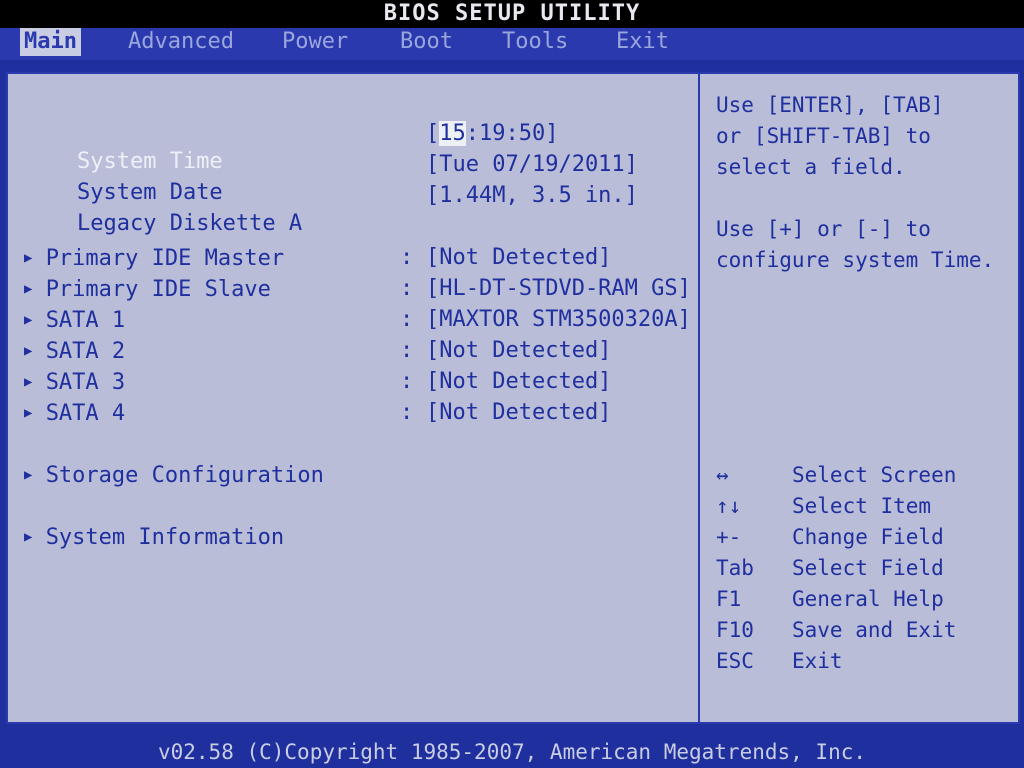 The width and height of the screenshot is (1024, 768). I want to click on key-name: Tab, so click(735, 568).